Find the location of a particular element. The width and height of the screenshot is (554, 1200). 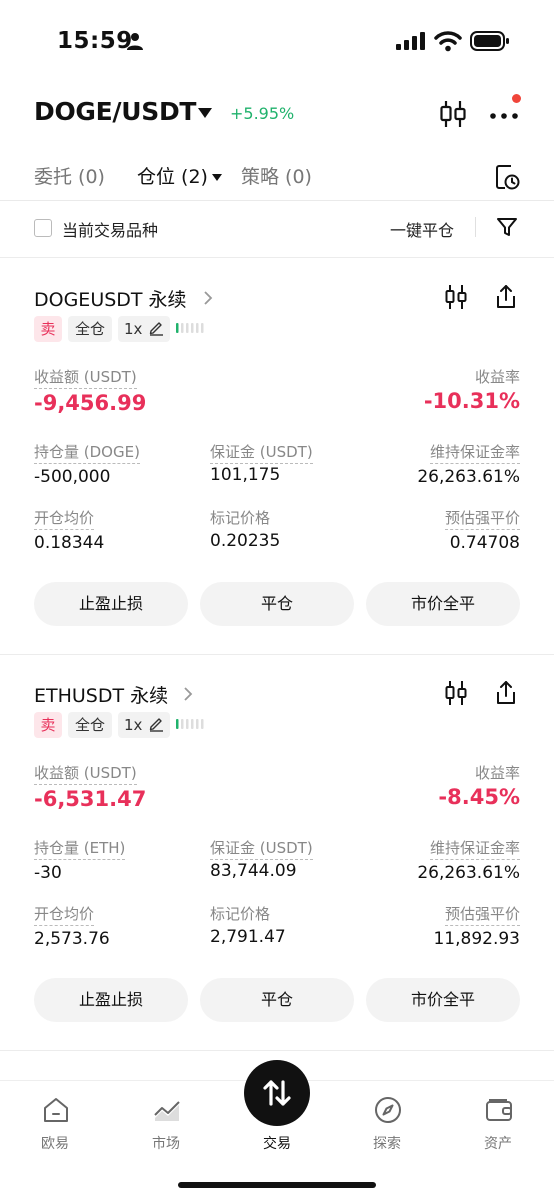

position-size-label: 持仓量 (ETH) is located at coordinates (80, 848).